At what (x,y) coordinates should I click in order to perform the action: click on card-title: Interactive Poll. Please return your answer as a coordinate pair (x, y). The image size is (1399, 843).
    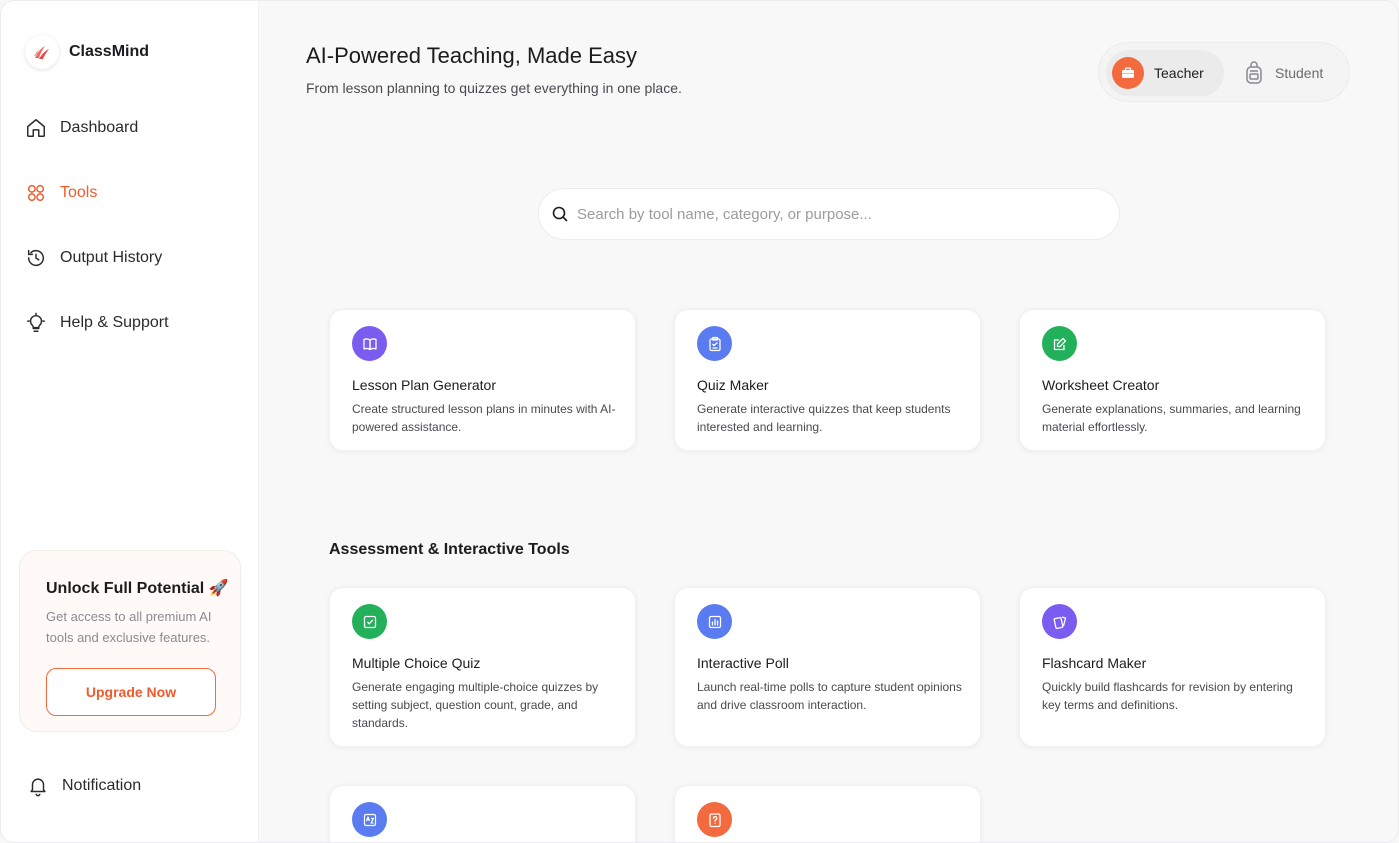
    Looking at the image, I should click on (743, 663).